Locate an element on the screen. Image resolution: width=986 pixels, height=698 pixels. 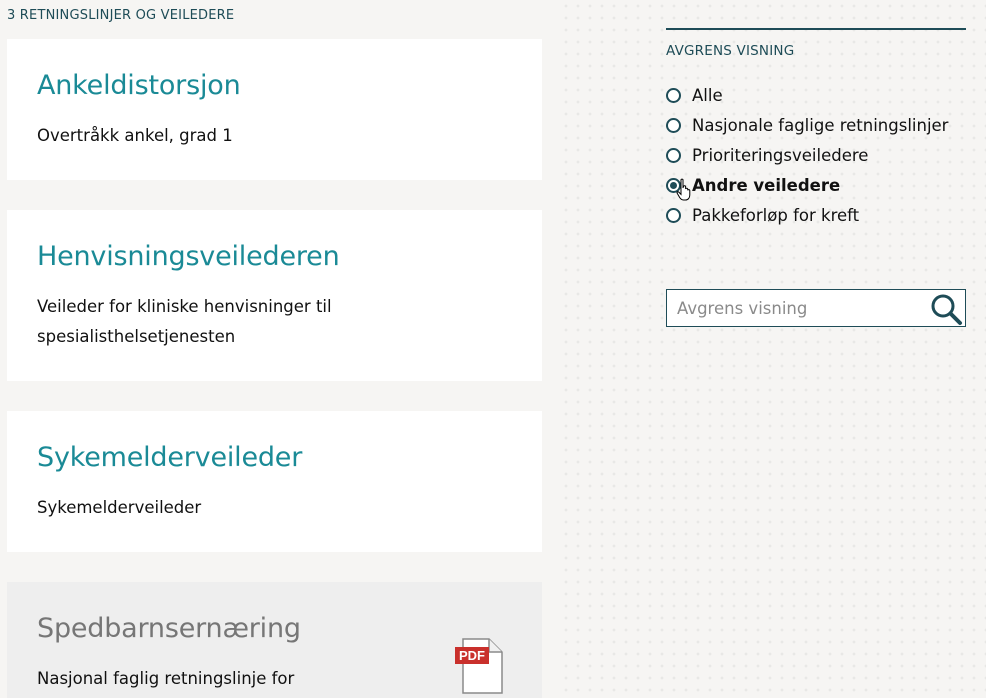
filter-option-label: Andre veiledere is located at coordinates (766, 185).